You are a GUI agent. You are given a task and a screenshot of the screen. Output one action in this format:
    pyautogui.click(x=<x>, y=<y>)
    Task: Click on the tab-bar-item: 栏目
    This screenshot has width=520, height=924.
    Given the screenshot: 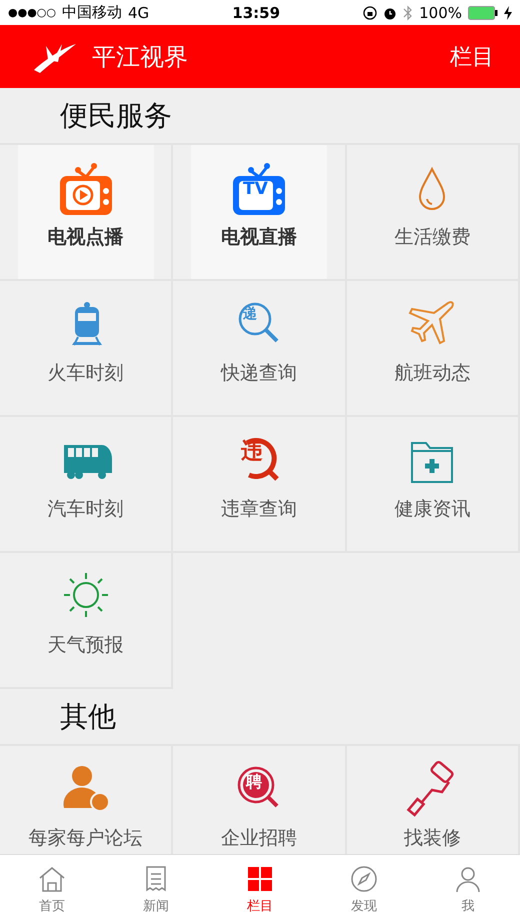 What is the action you would take?
    pyautogui.click(x=260, y=889)
    